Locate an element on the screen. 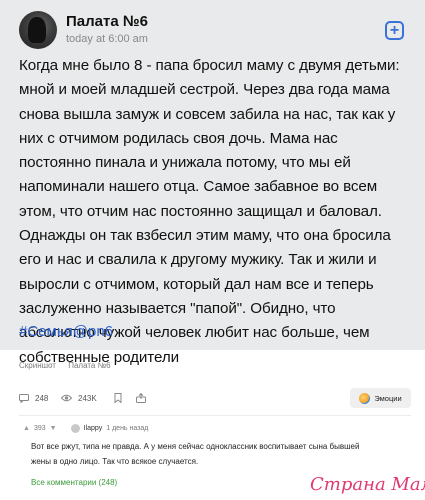  bookmark-button is located at coordinates (121, 398).